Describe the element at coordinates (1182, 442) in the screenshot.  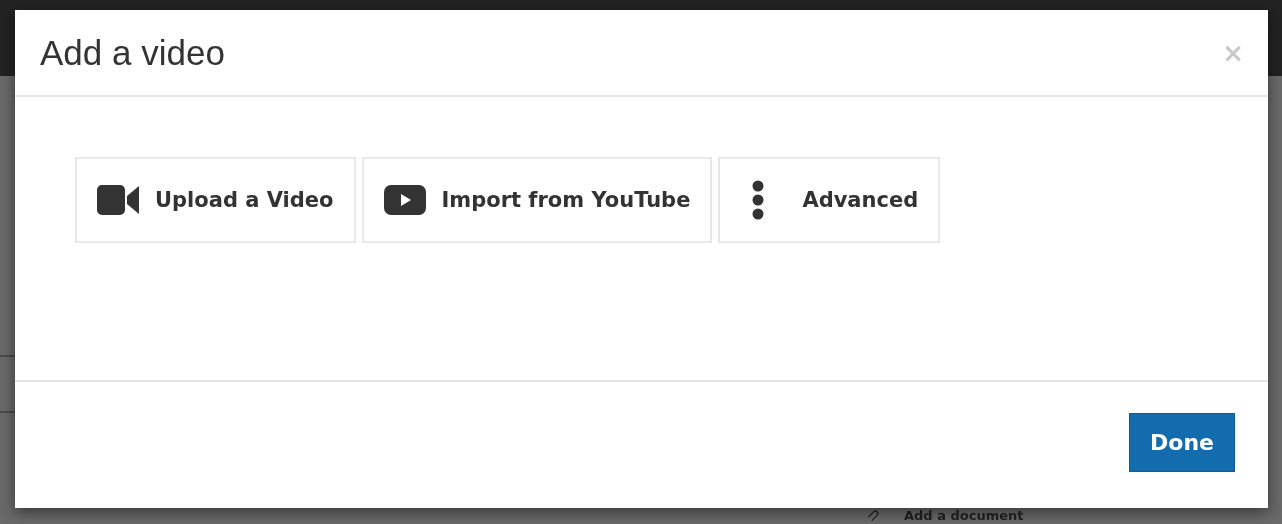
I see `done-button: Done` at that location.